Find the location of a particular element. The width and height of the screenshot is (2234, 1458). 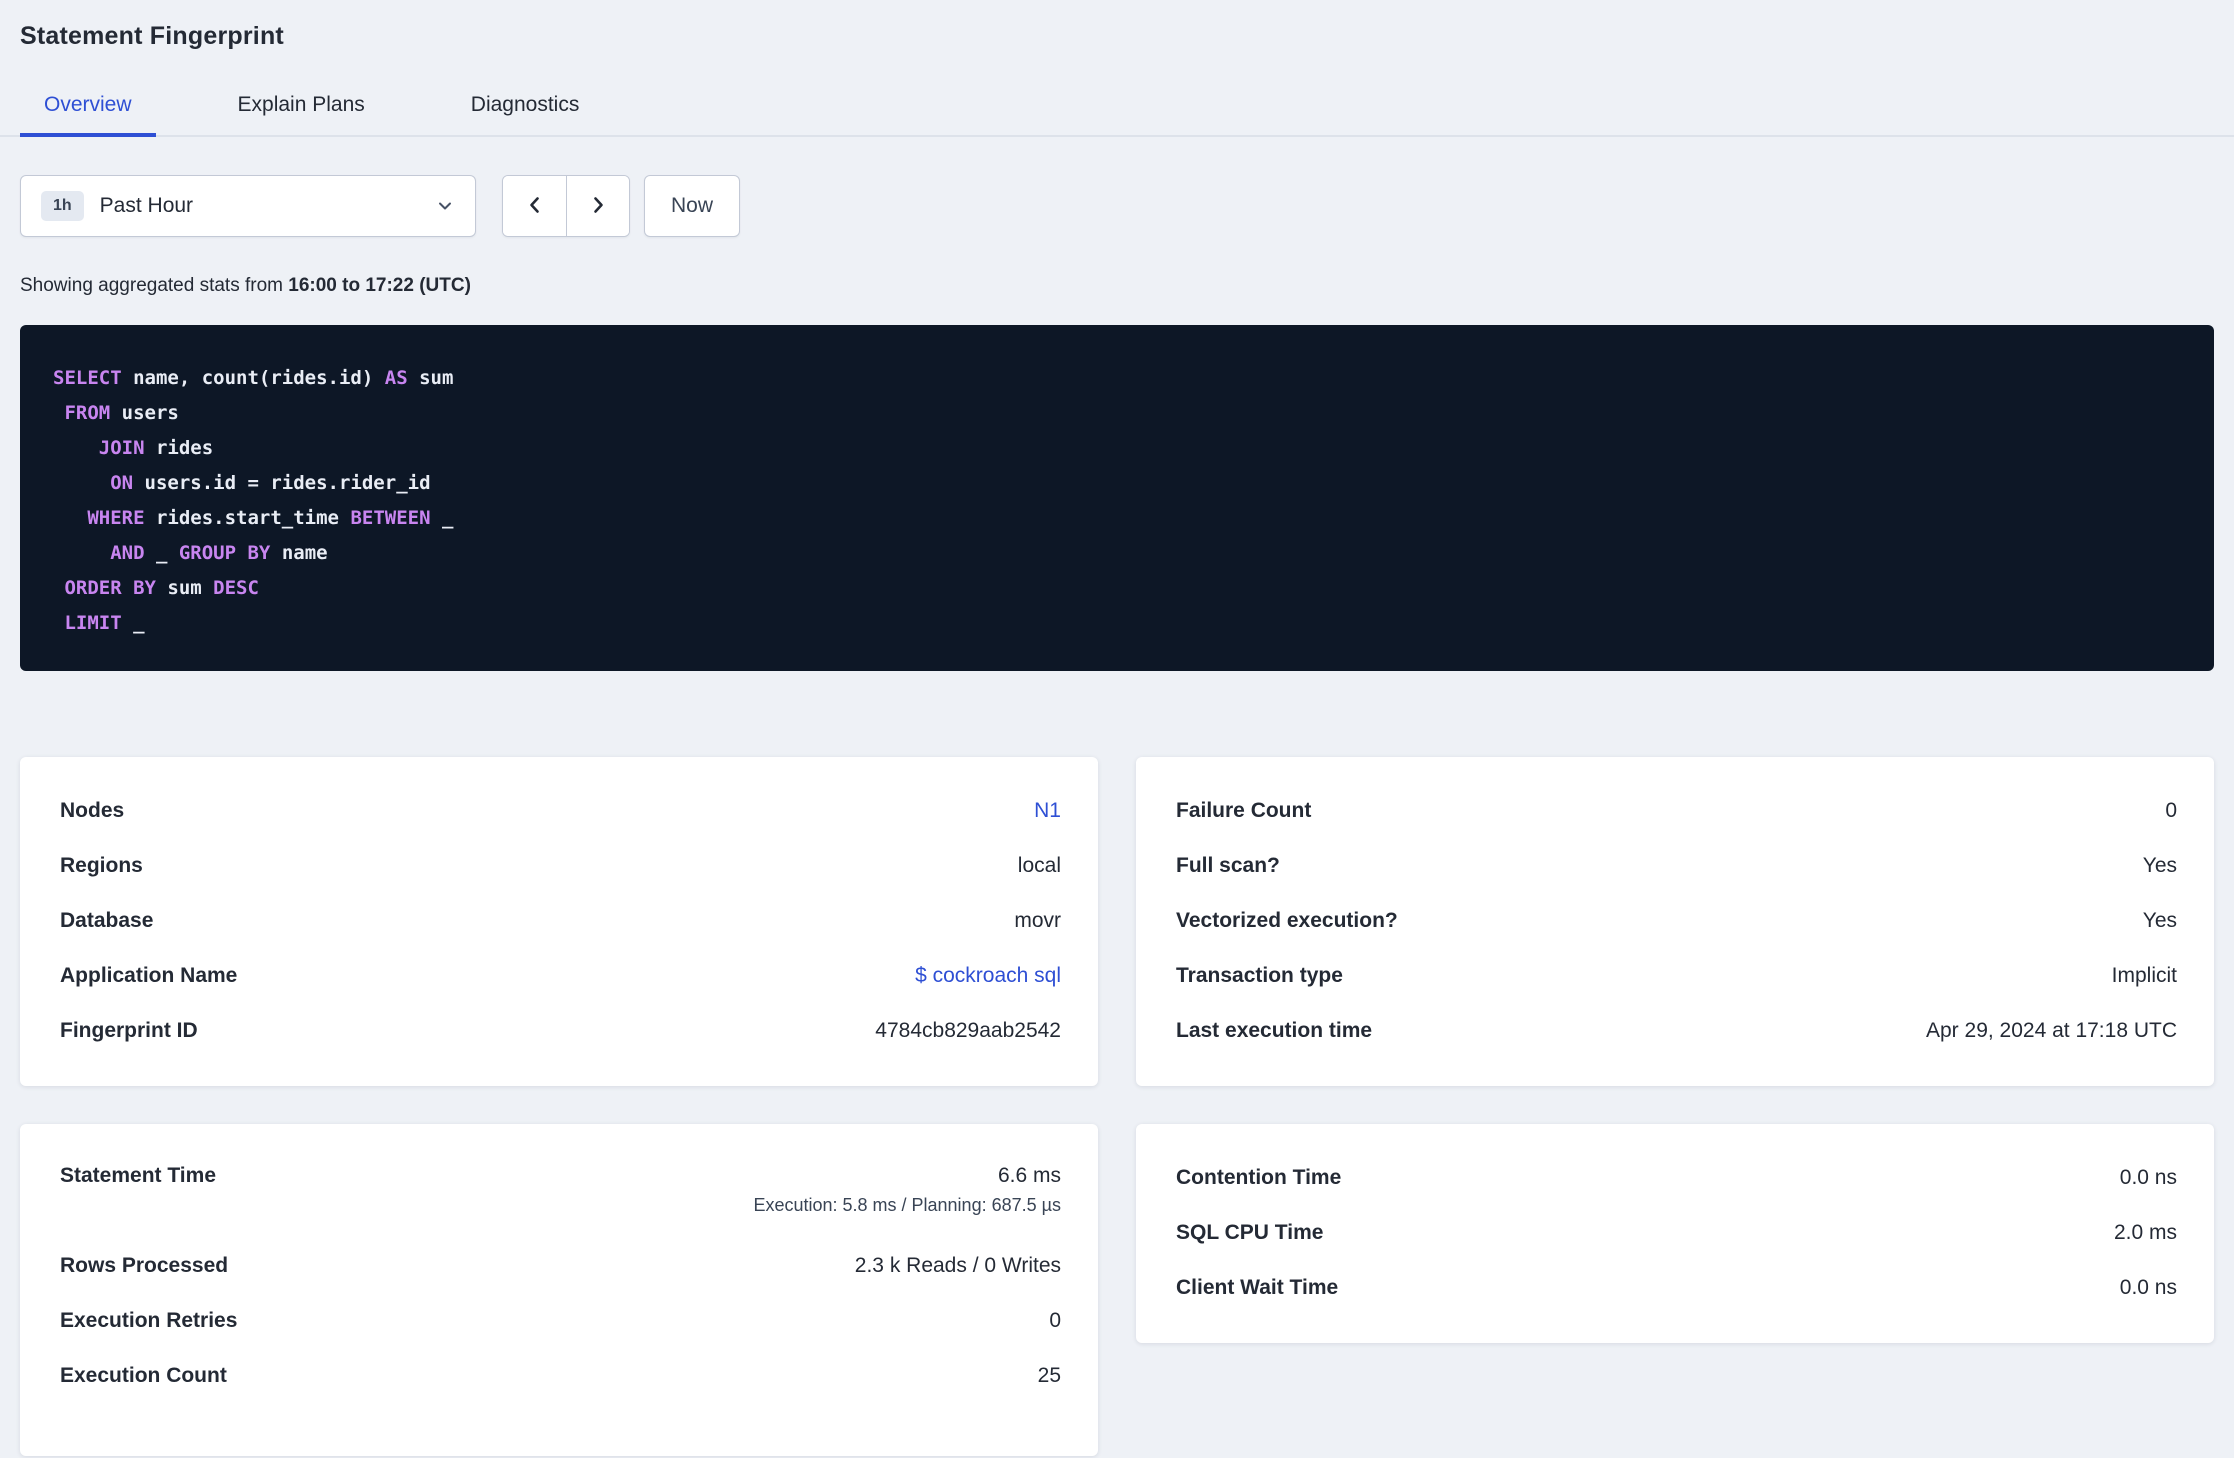

fingerprint-id-row: Fingerprint ID 4784cb829aab2542 is located at coordinates (560, 1030).